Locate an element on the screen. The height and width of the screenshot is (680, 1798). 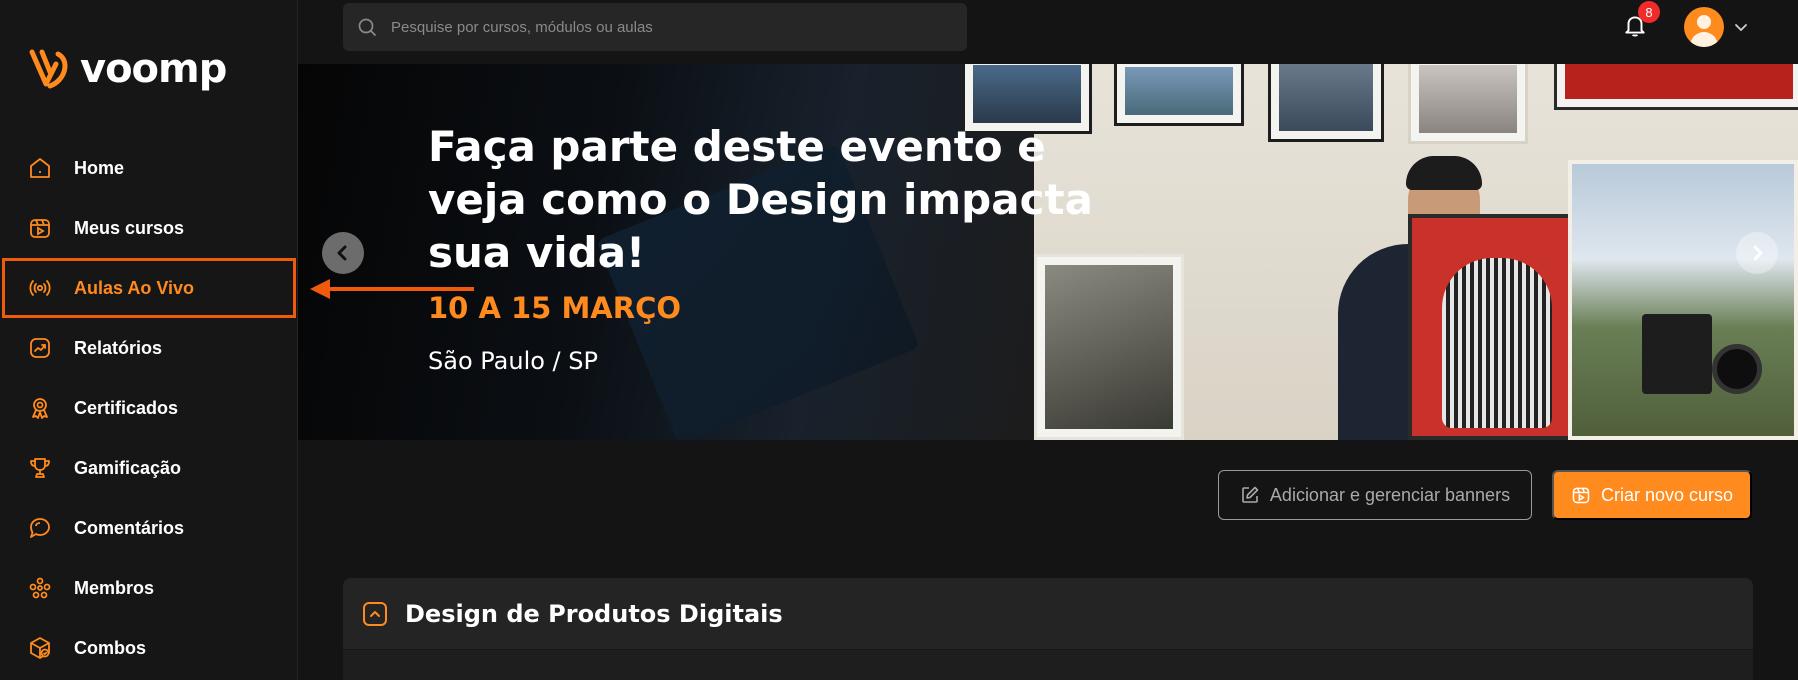
members-icon is located at coordinates (40, 588).